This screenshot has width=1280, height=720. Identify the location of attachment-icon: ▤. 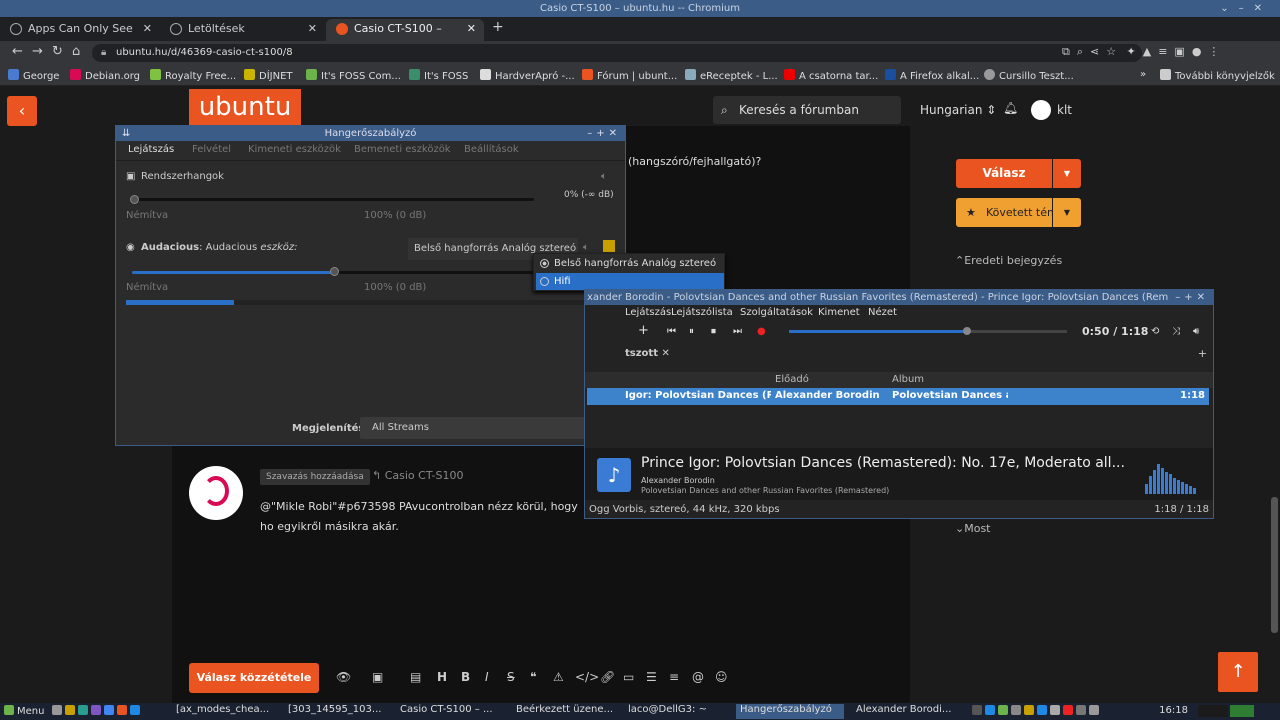
(415, 677).